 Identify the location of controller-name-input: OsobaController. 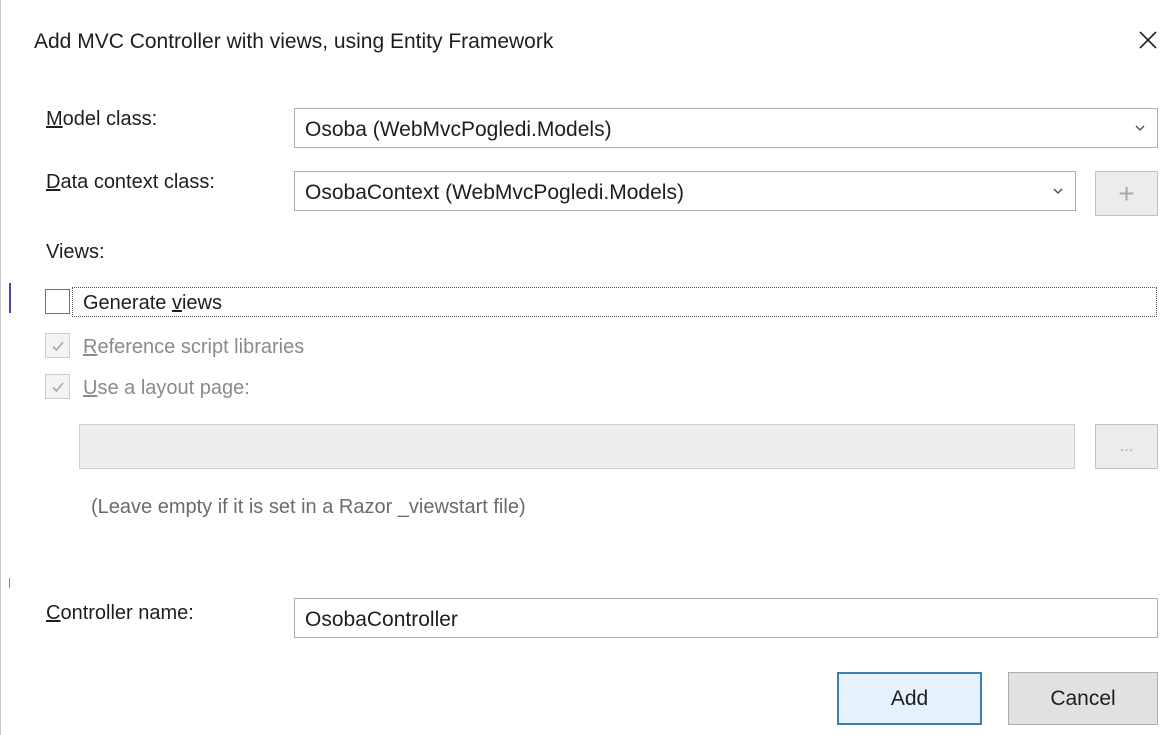
(726, 618).